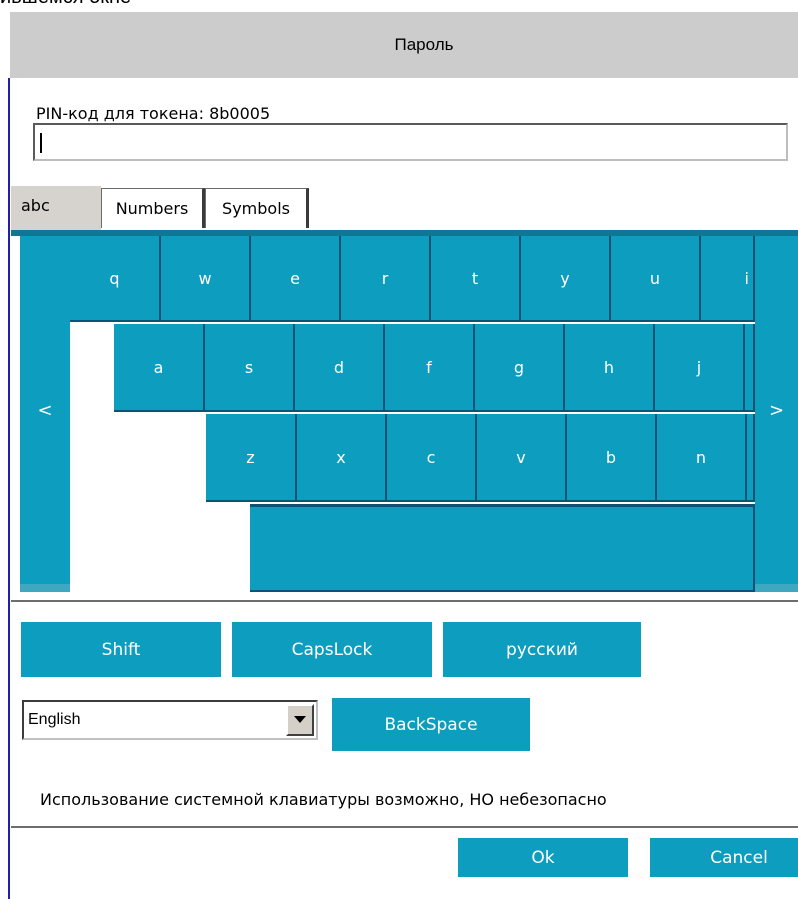 The height and width of the screenshot is (899, 798). Describe the element at coordinates (776, 410) in the screenshot. I see `chevron-right-icon: >` at that location.